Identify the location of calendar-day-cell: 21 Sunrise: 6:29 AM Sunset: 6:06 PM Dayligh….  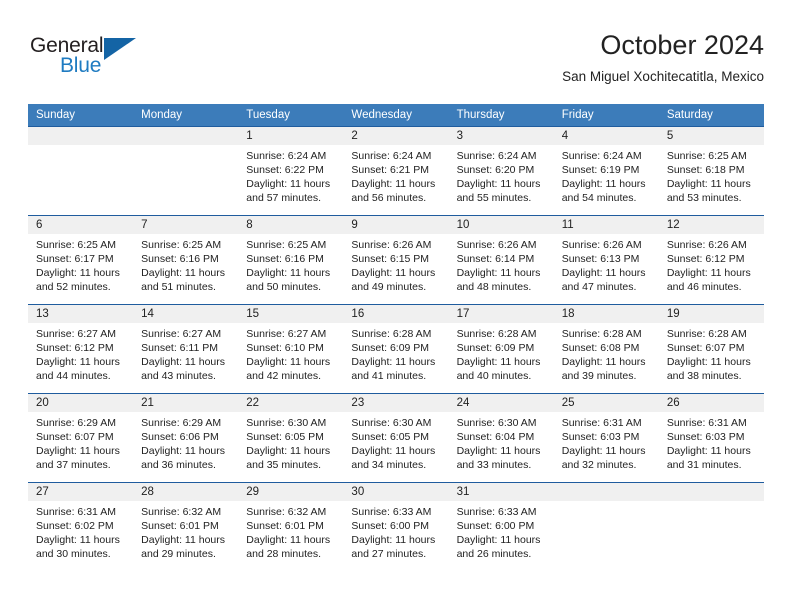
(186, 438).